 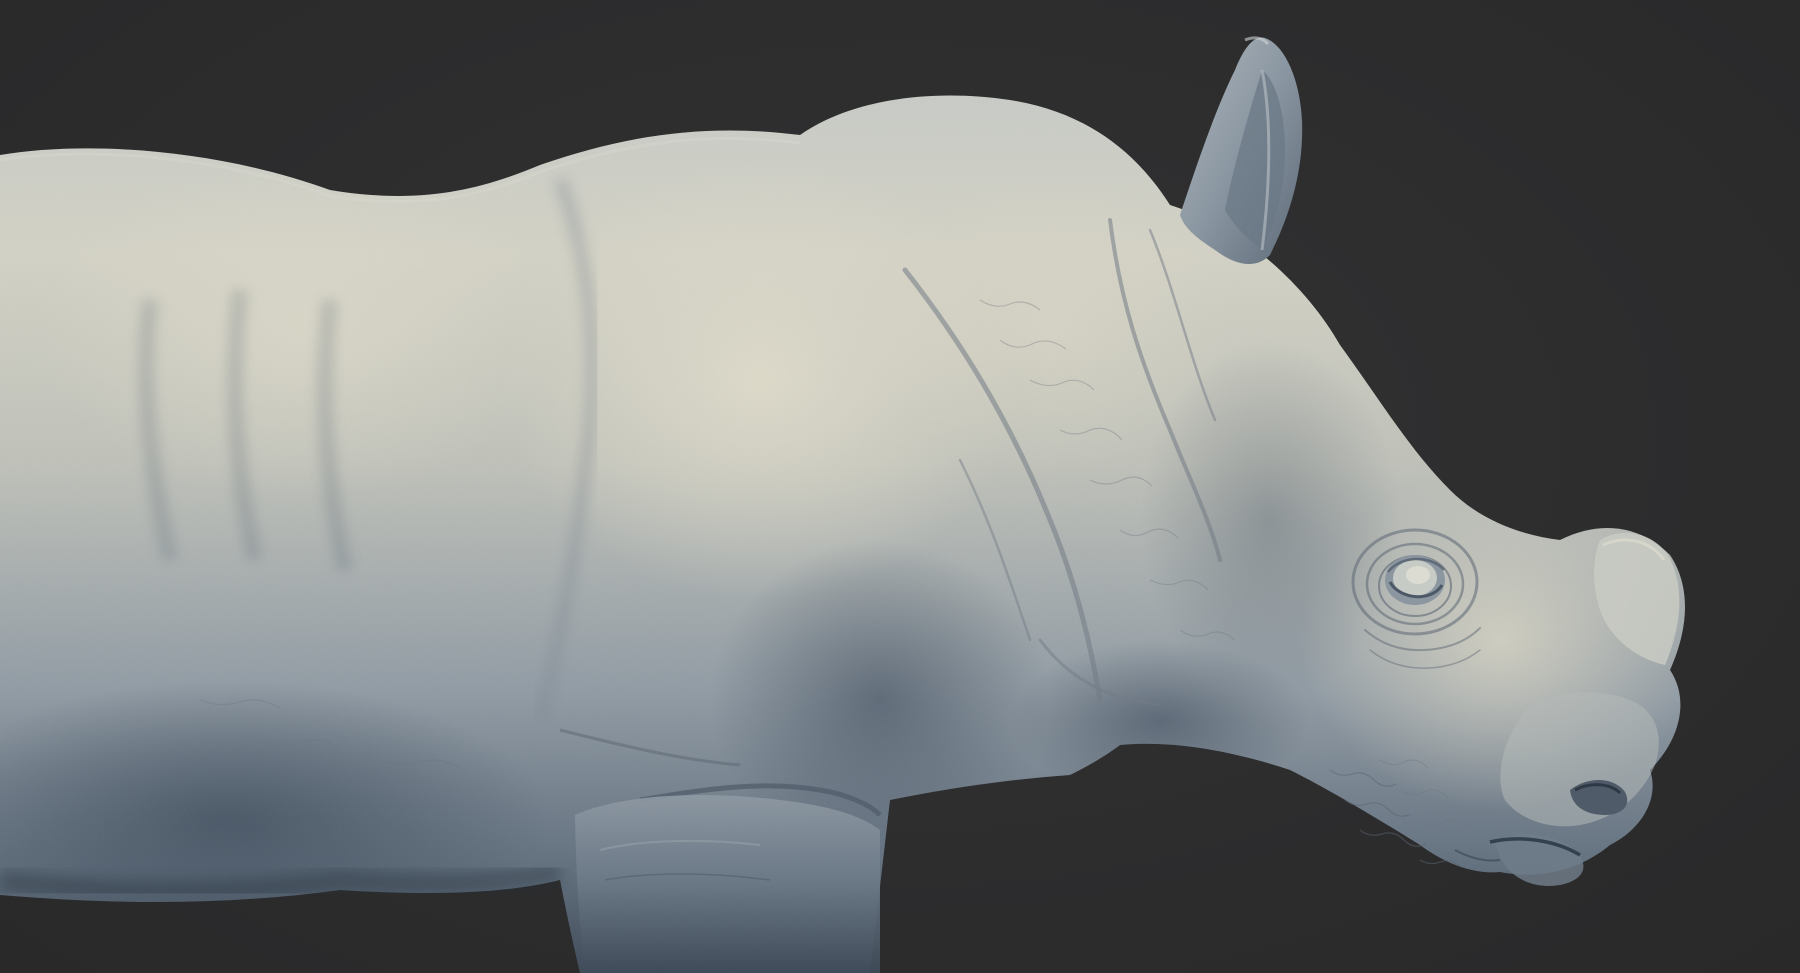 I want to click on rhino-eye, so click(x=1415, y=580).